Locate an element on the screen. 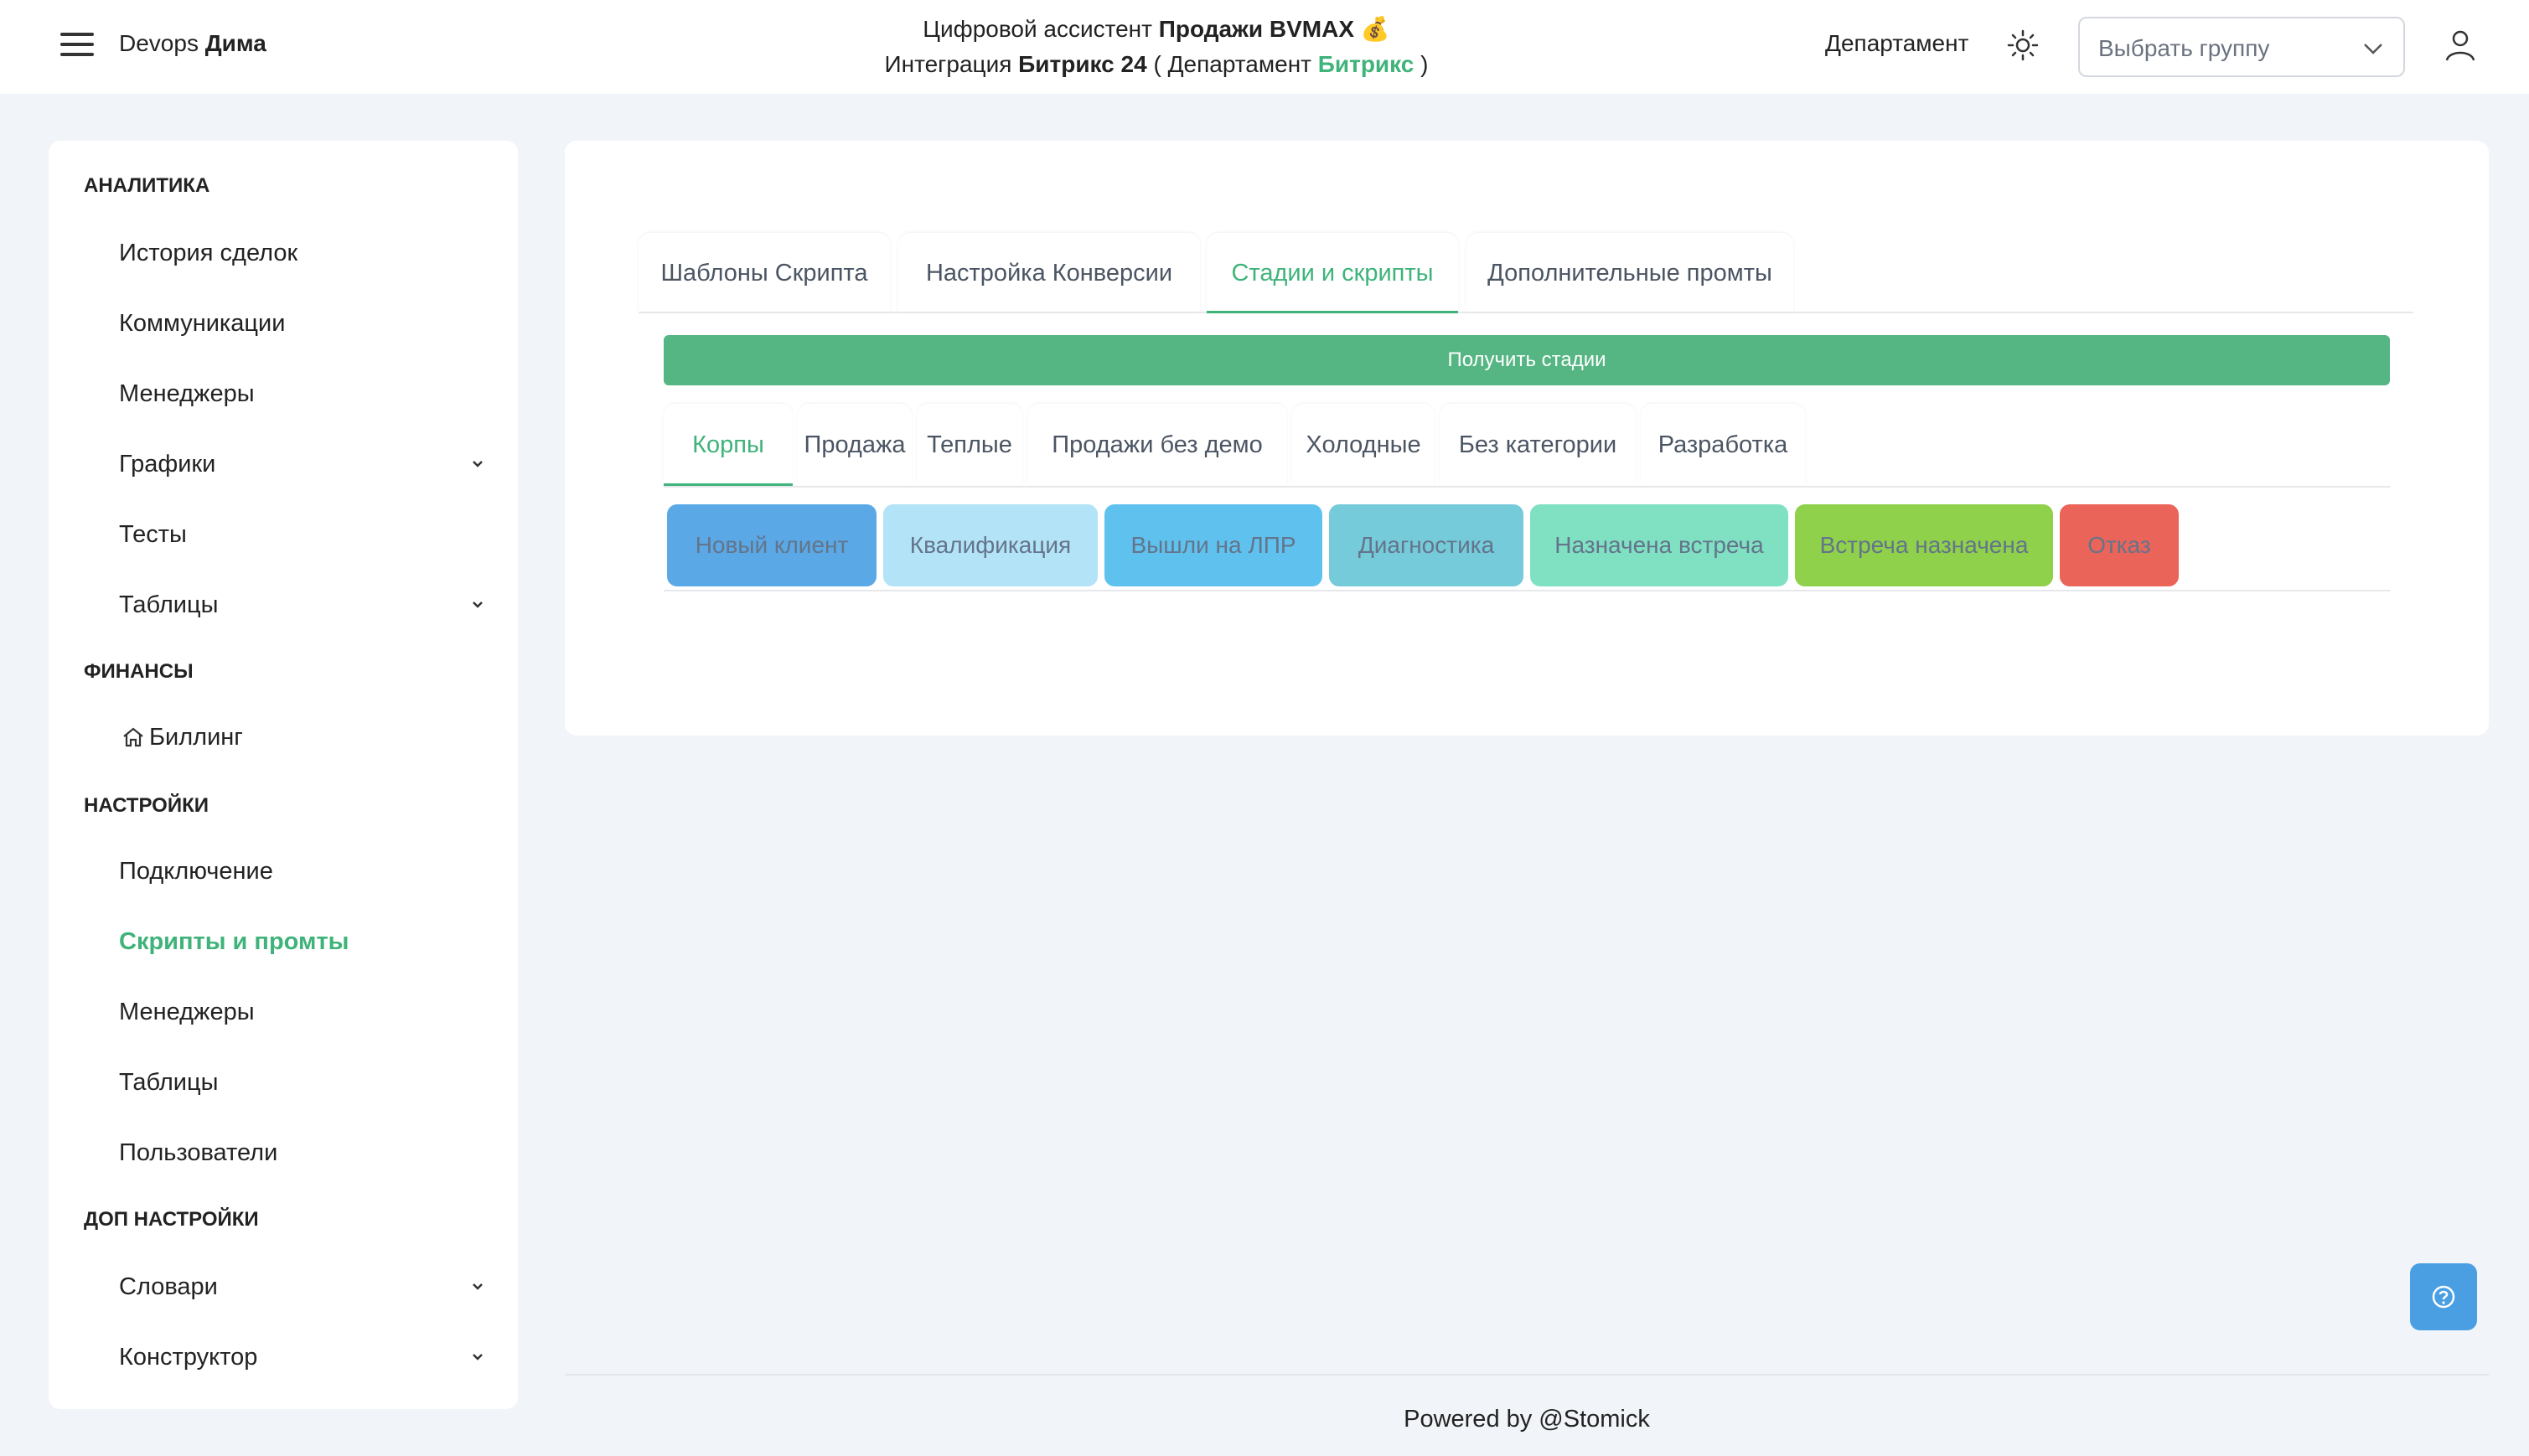  stage-chip: Встреча назначена is located at coordinates (1924, 545).